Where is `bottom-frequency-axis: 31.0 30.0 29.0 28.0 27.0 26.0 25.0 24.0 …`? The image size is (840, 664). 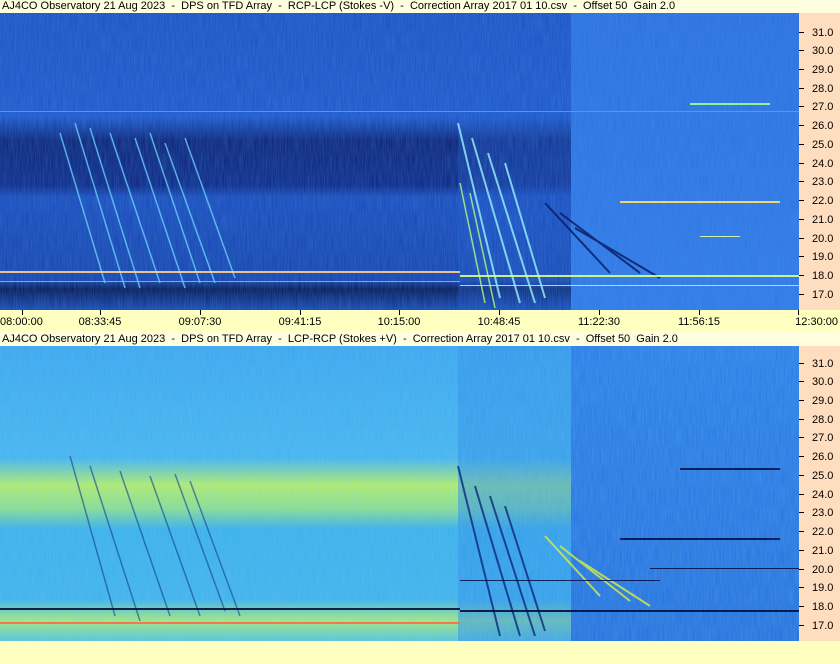 bottom-frequency-axis: 31.0 30.0 29.0 28.0 27.0 26.0 25.0 24.0 … is located at coordinates (819, 493).